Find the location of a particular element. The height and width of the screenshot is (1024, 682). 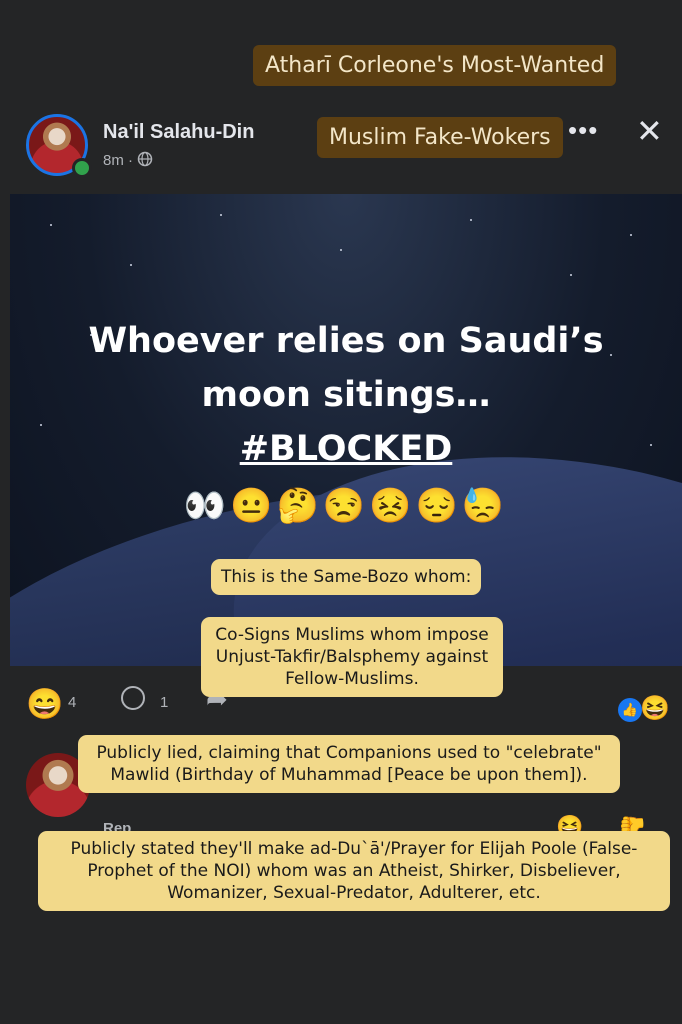

comment-icon is located at coordinates (133, 698).